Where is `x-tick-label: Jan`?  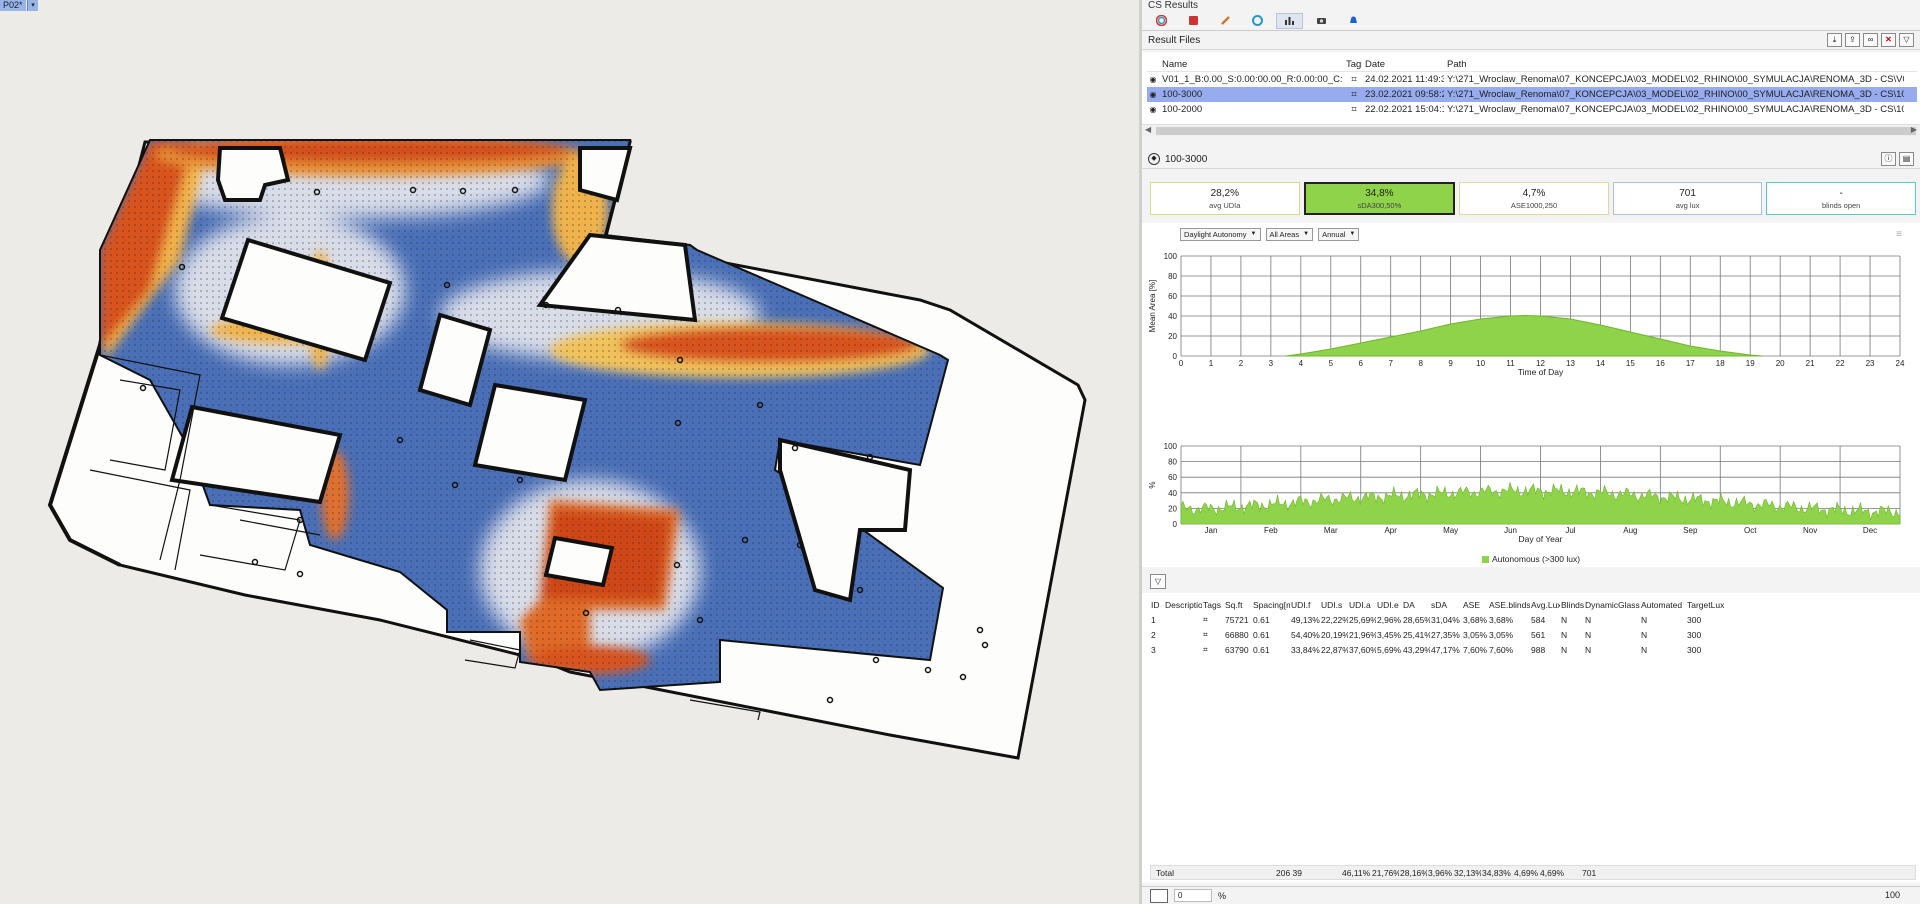 x-tick-label: Jan is located at coordinates (1211, 530).